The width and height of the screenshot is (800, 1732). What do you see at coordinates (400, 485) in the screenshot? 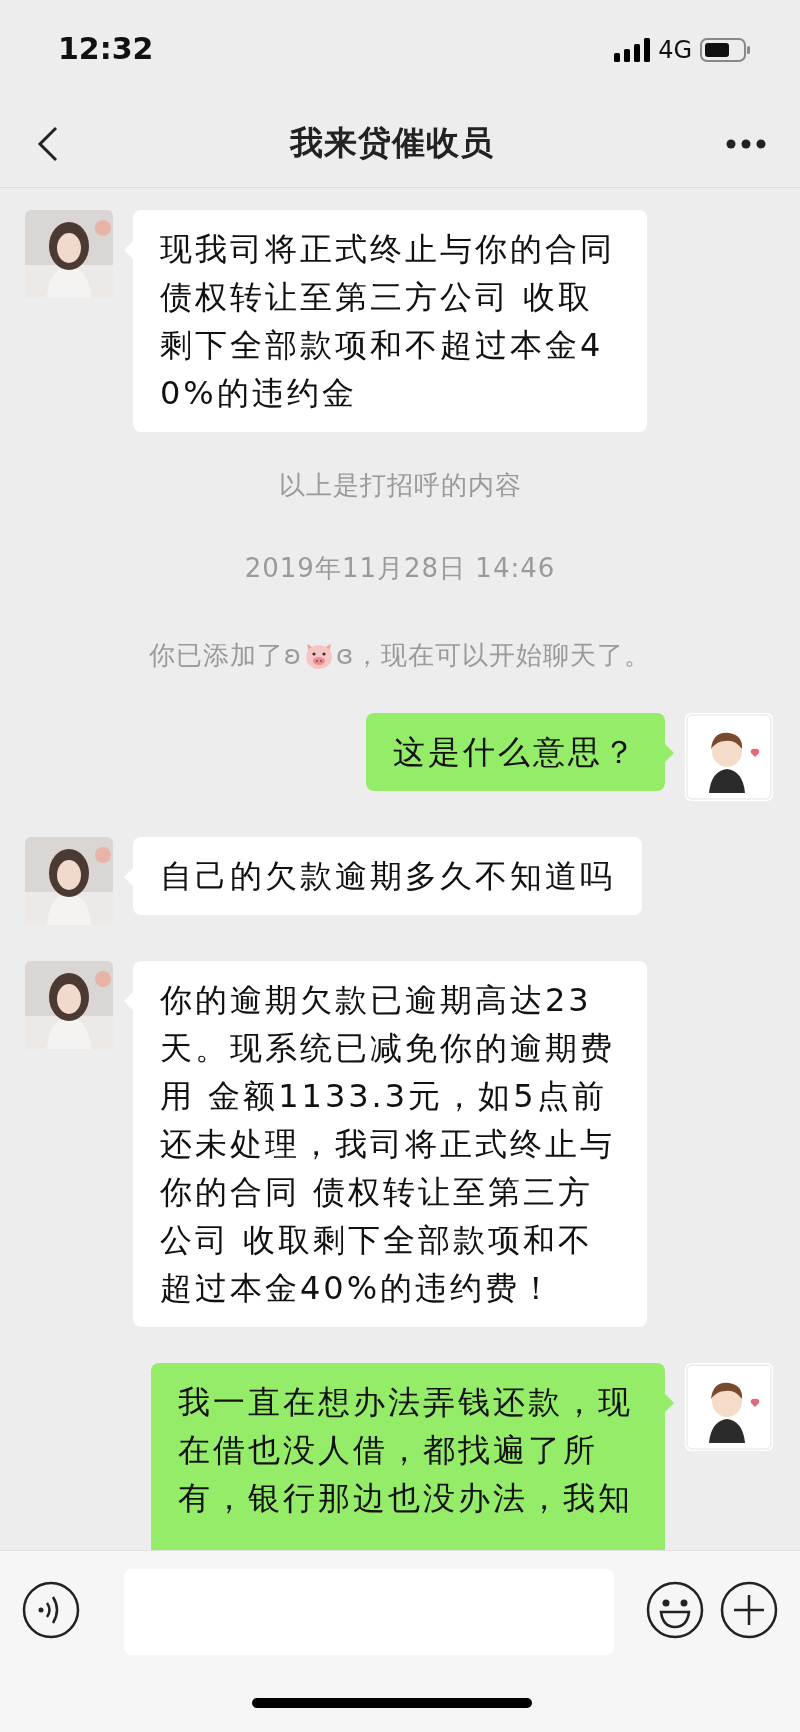
I see `system-notice: 以上是打招呼的内容` at bounding box center [400, 485].